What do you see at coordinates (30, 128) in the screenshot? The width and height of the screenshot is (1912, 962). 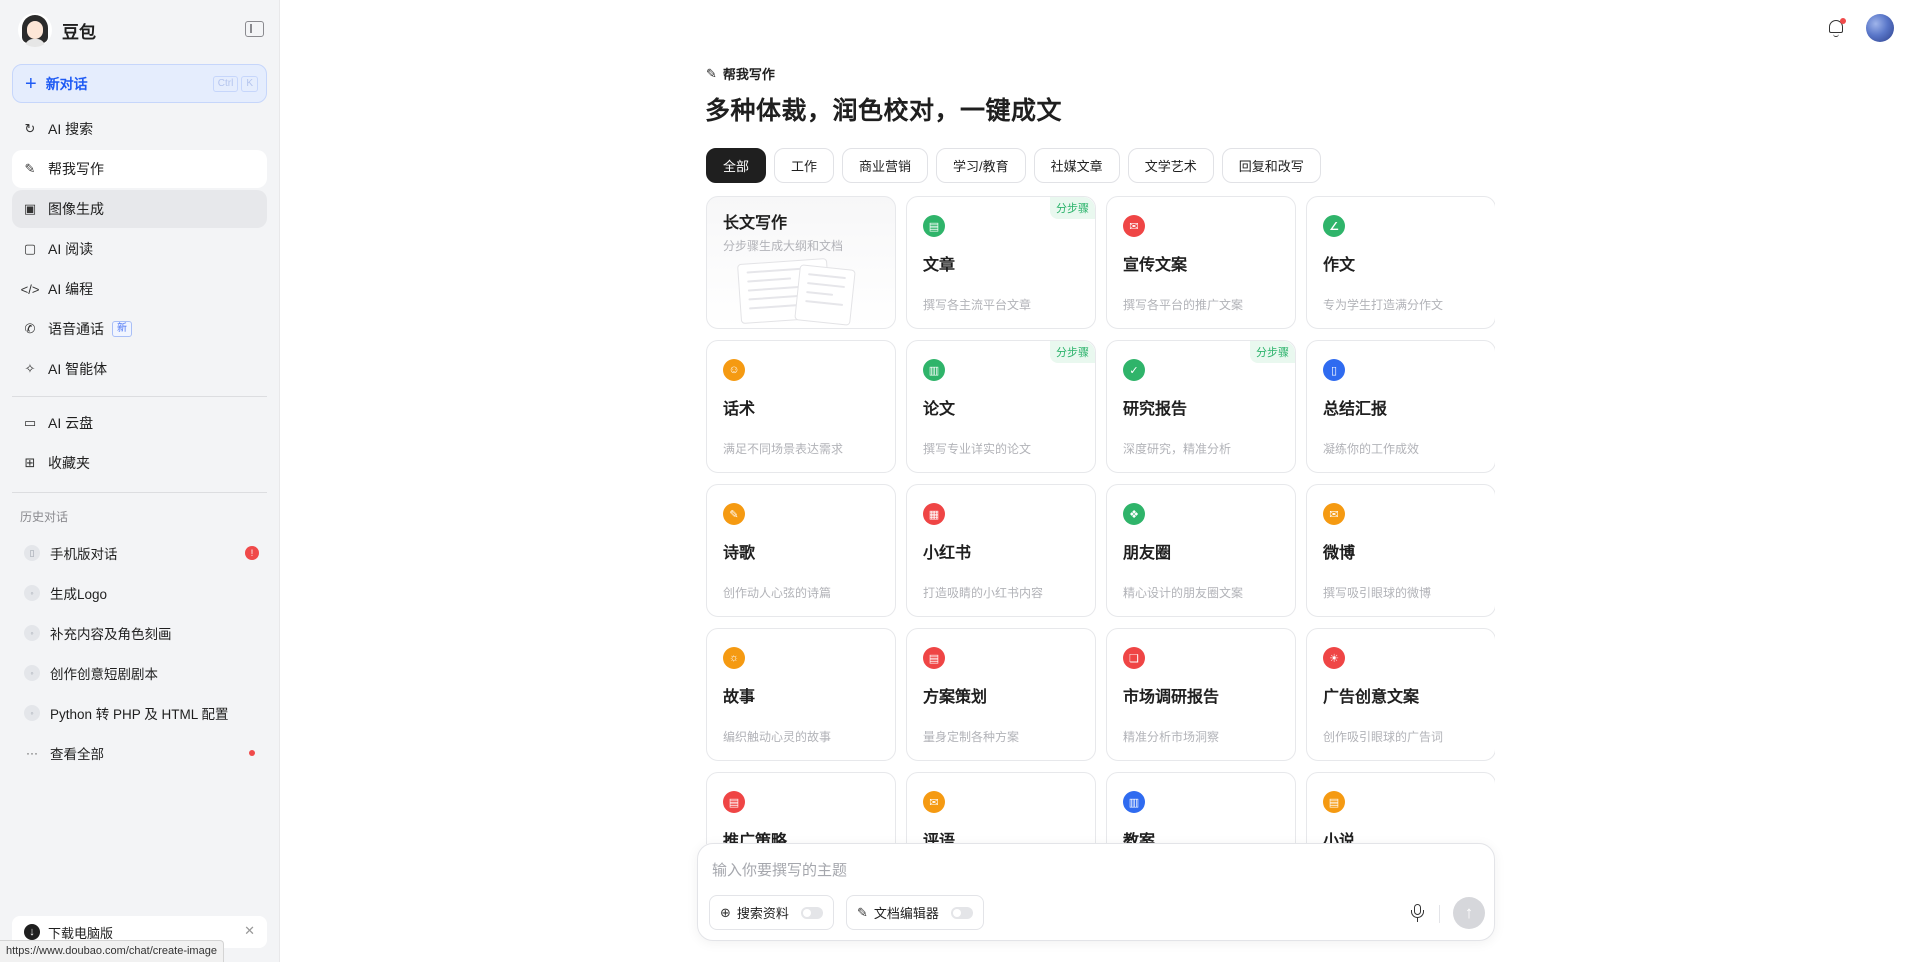 I see `search-refresh-icon: ↻` at bounding box center [30, 128].